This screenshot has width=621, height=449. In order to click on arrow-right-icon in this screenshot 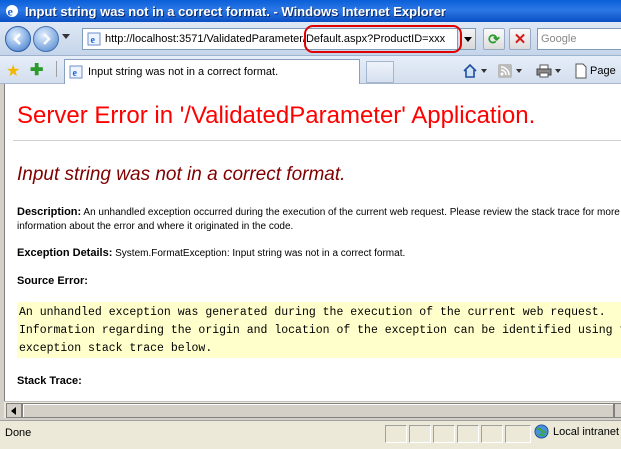, I will do `click(47, 39)`.